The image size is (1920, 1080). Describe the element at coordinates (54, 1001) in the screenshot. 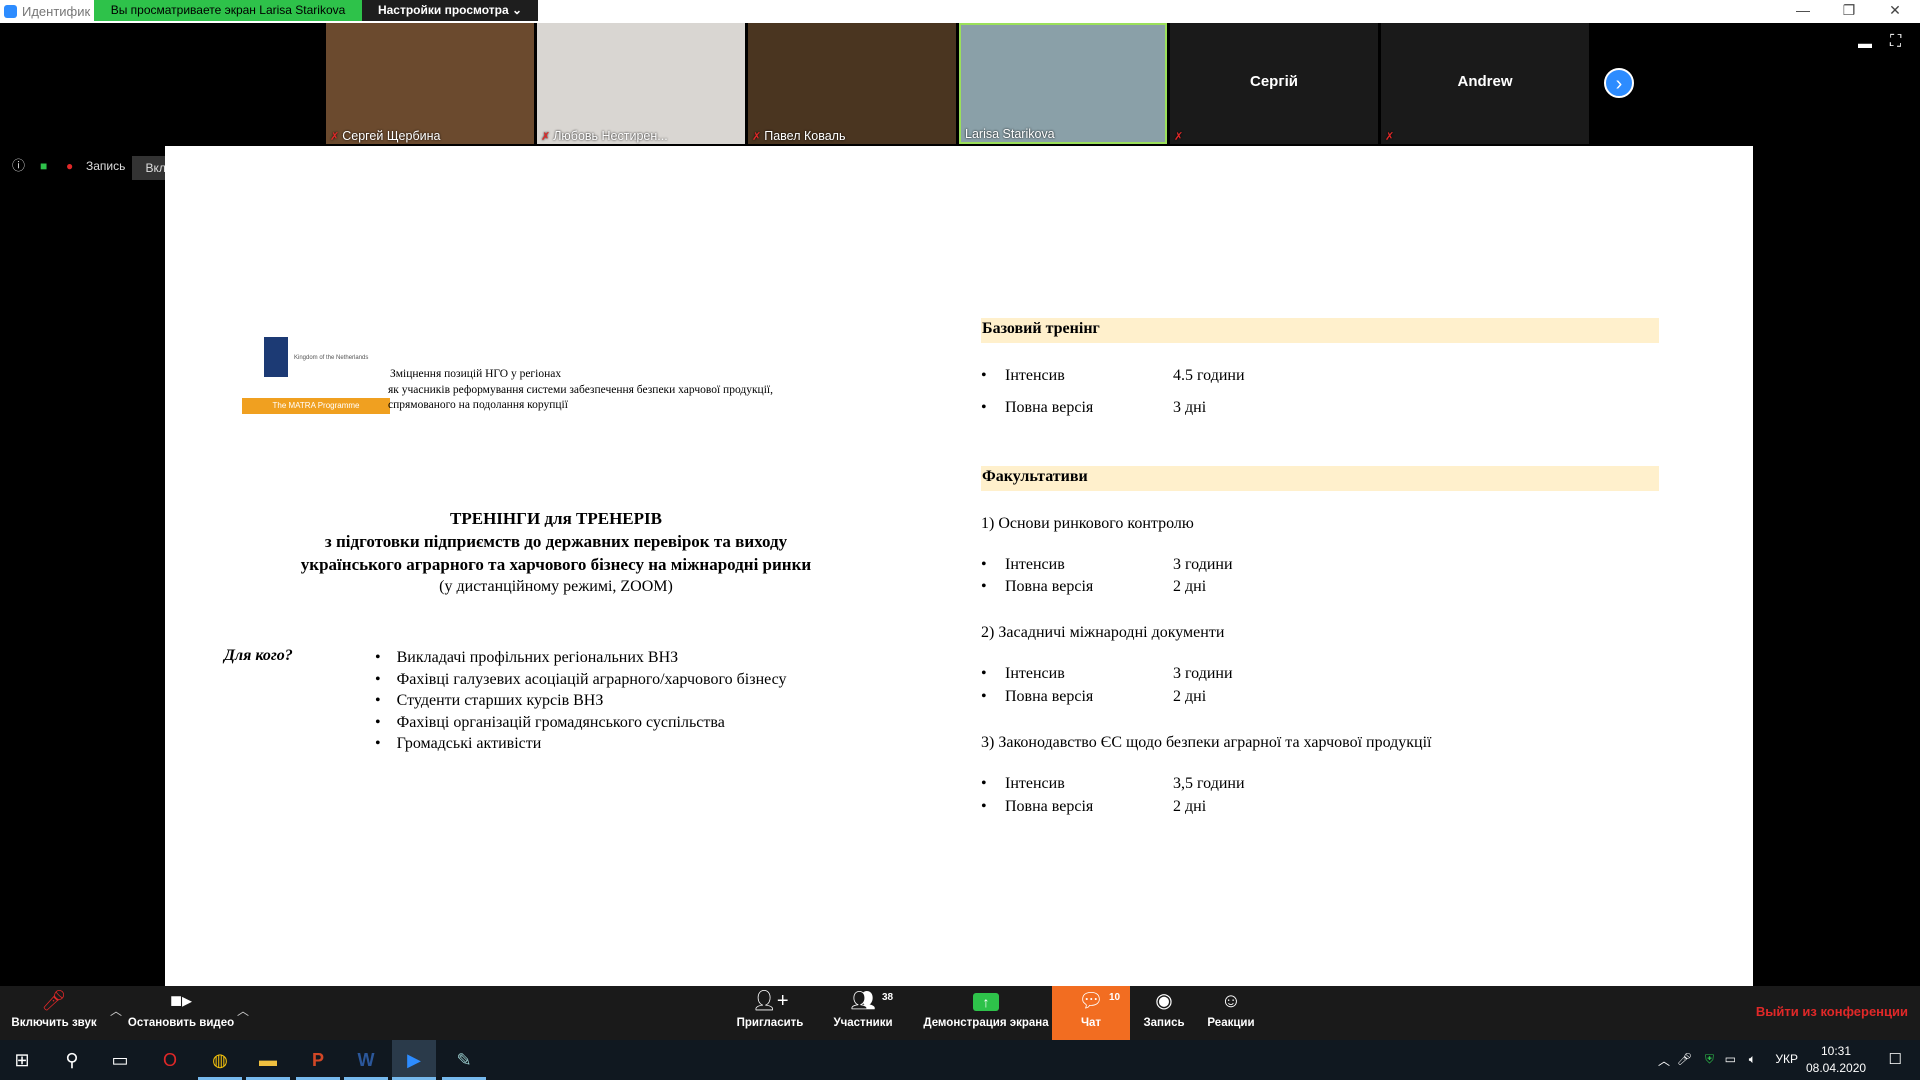

I see `muted-mic-icon: 🎤︎` at that location.